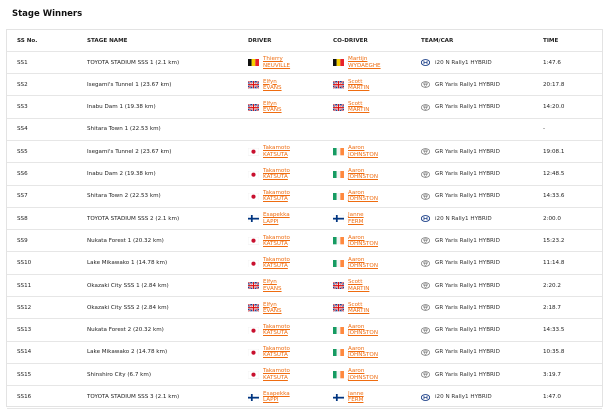  I want to click on codriver-last-name: WYDAEGHE, so click(364, 66).